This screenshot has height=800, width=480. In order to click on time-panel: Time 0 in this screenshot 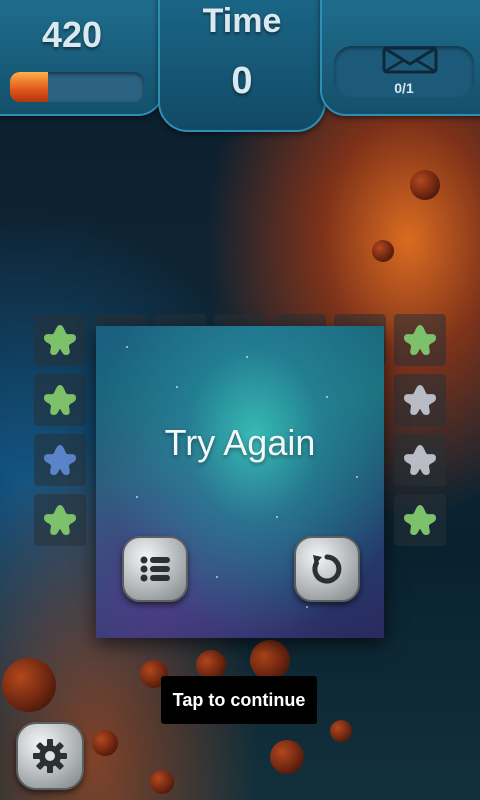, I will do `click(242, 66)`.